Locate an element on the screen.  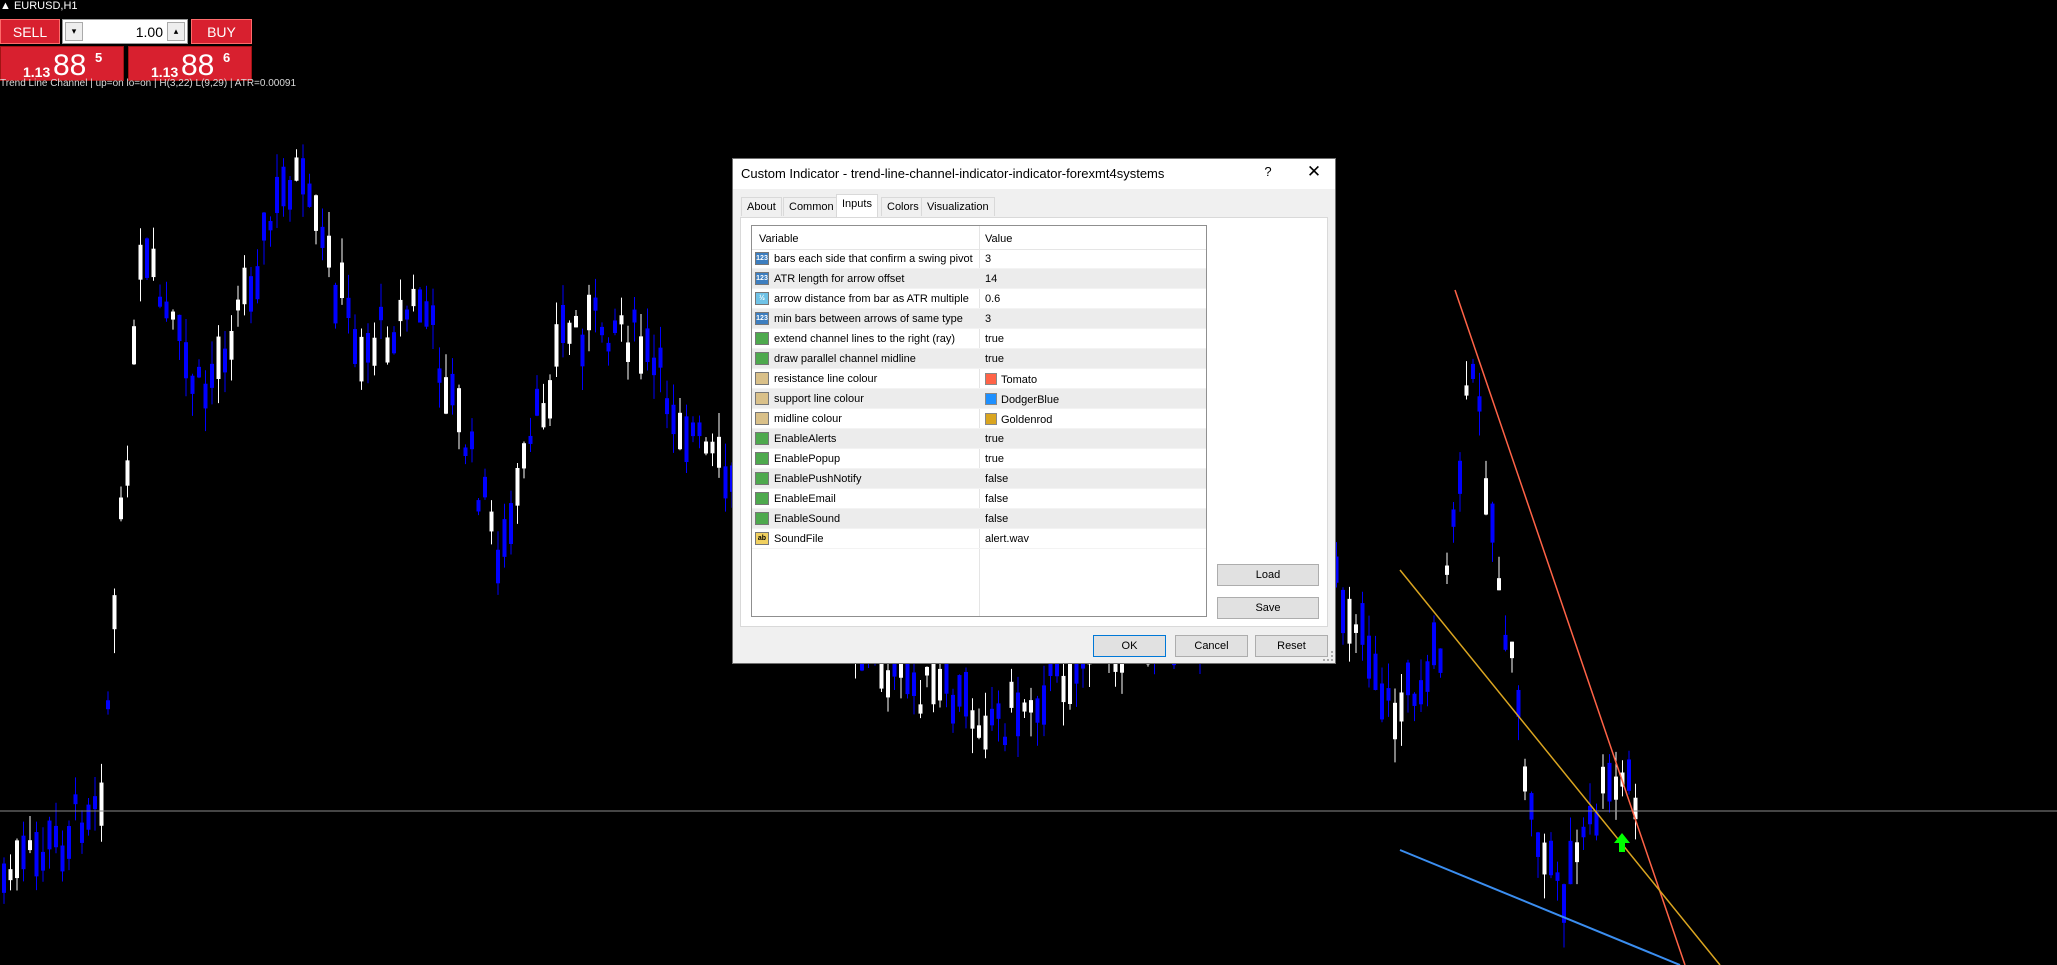
ok-button: OK is located at coordinates (1129, 646).